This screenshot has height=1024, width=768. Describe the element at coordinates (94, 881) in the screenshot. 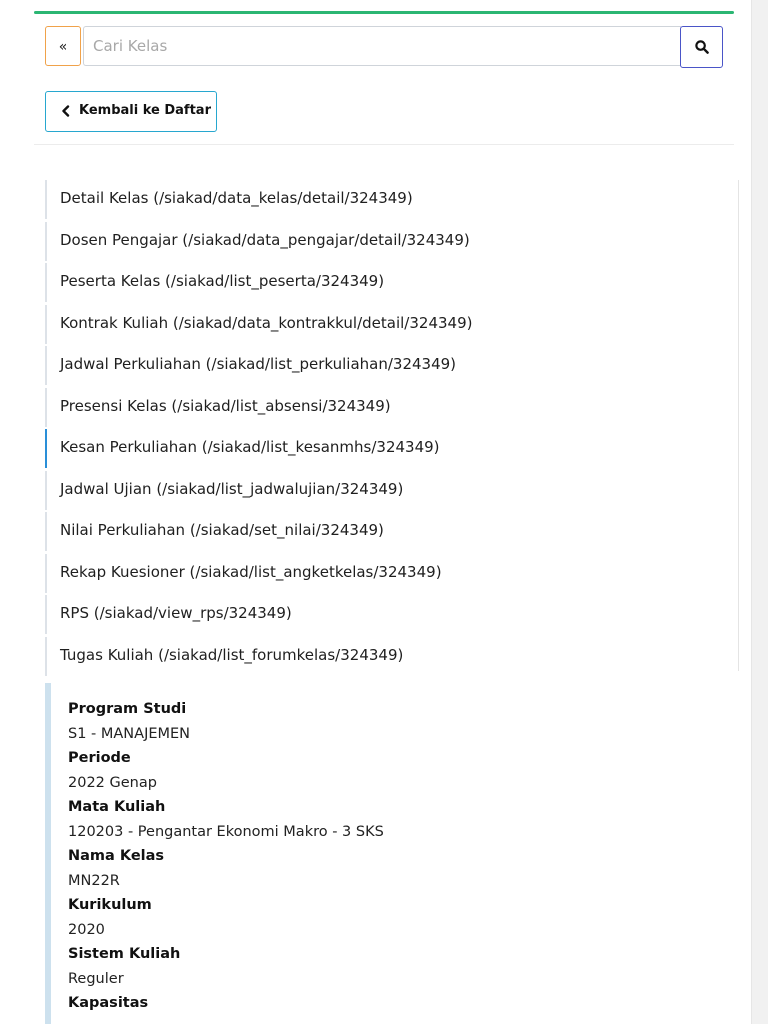

I see `info-field-value: MN22R` at that location.